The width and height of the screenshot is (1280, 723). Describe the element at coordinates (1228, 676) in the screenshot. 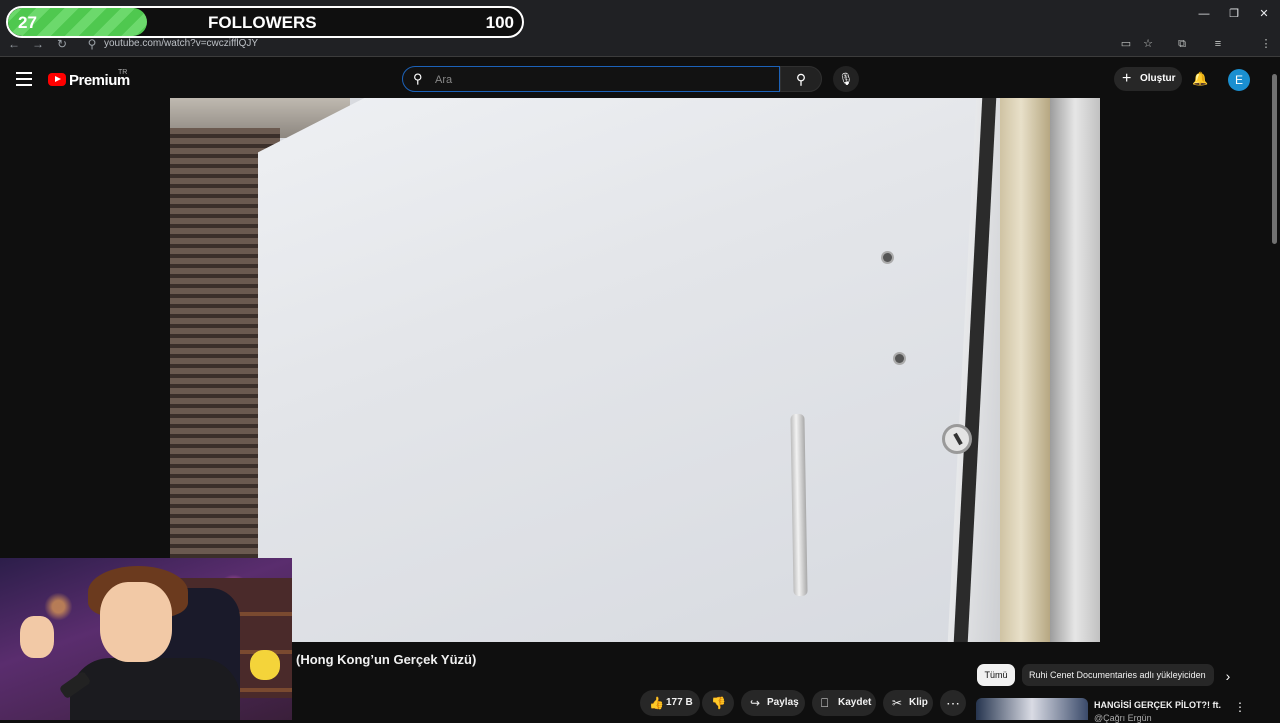

I see `chevron-right-icon: ›` at that location.